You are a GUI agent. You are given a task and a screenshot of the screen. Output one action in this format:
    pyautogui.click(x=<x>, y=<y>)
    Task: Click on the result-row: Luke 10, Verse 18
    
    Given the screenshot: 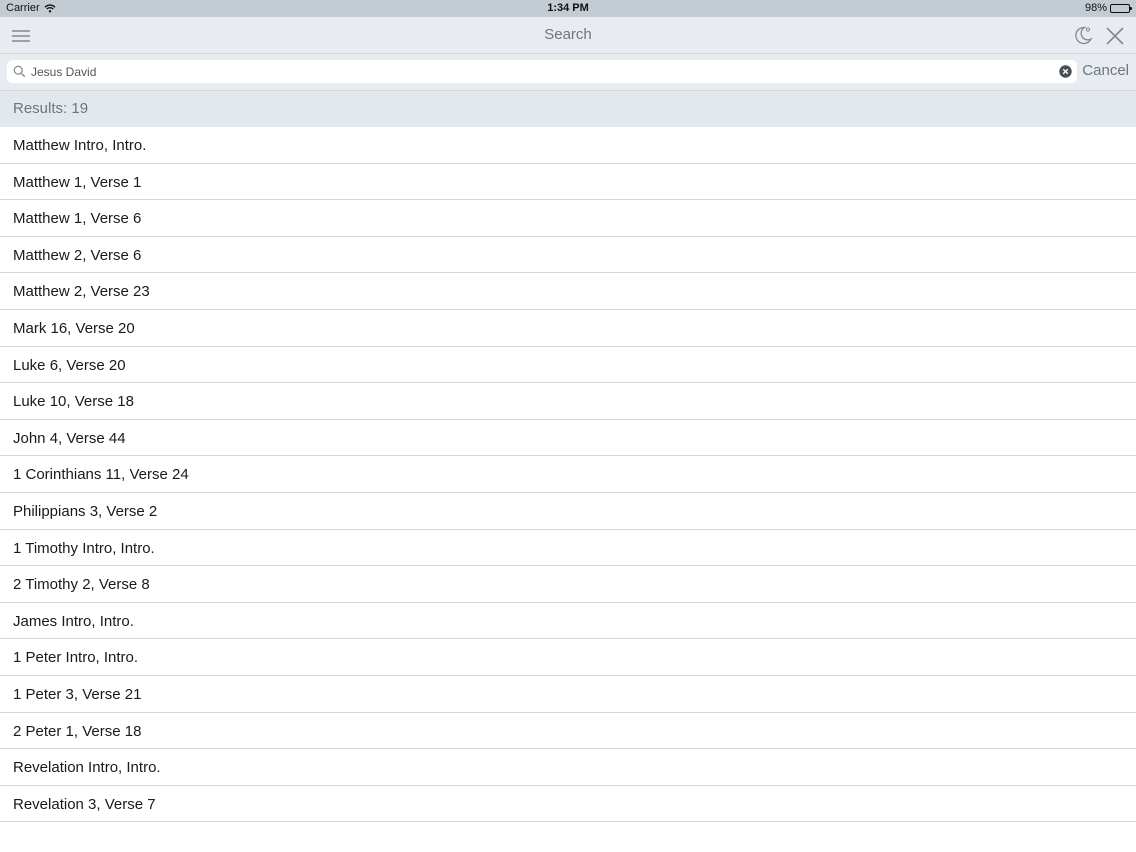 What is the action you would take?
    pyautogui.click(x=568, y=401)
    